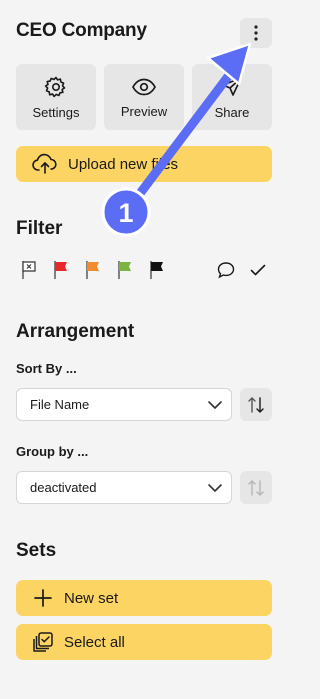 Image resolution: width=320 pixels, height=699 pixels. I want to click on flag-green-filter, so click(126, 271).